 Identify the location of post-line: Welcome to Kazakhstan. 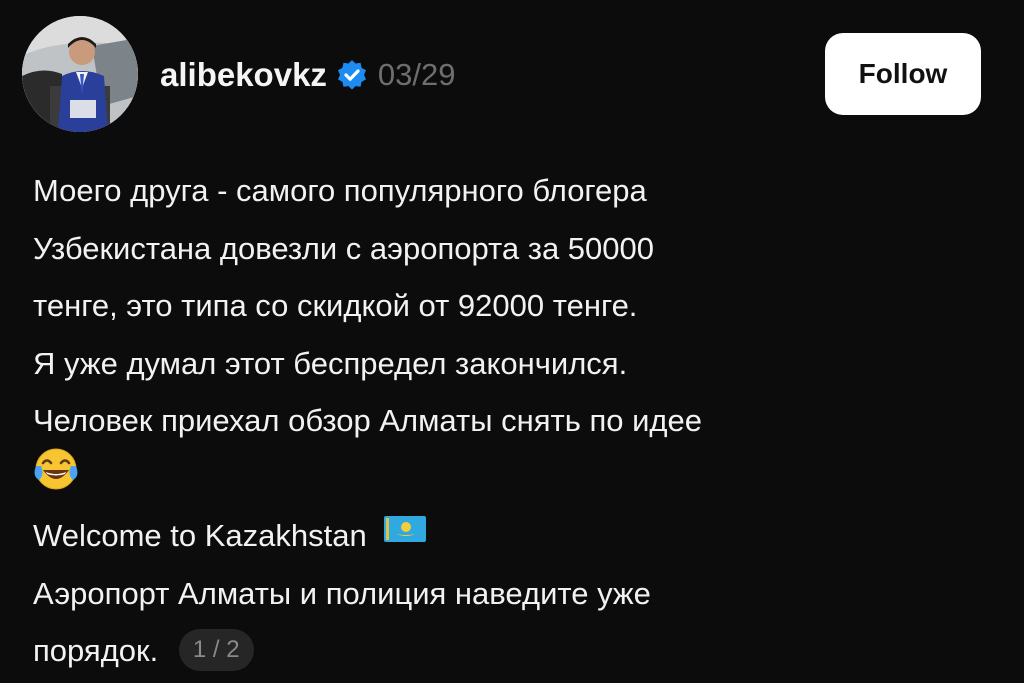
(200, 535).